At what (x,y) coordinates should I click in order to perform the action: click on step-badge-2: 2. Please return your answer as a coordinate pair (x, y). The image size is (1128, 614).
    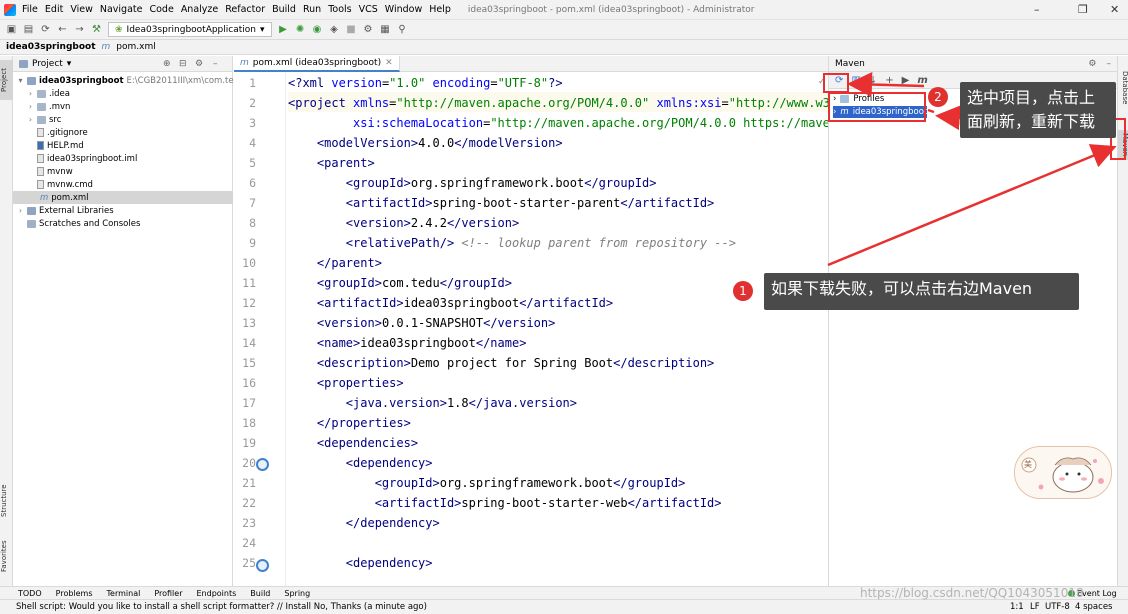
    Looking at the image, I should click on (938, 97).